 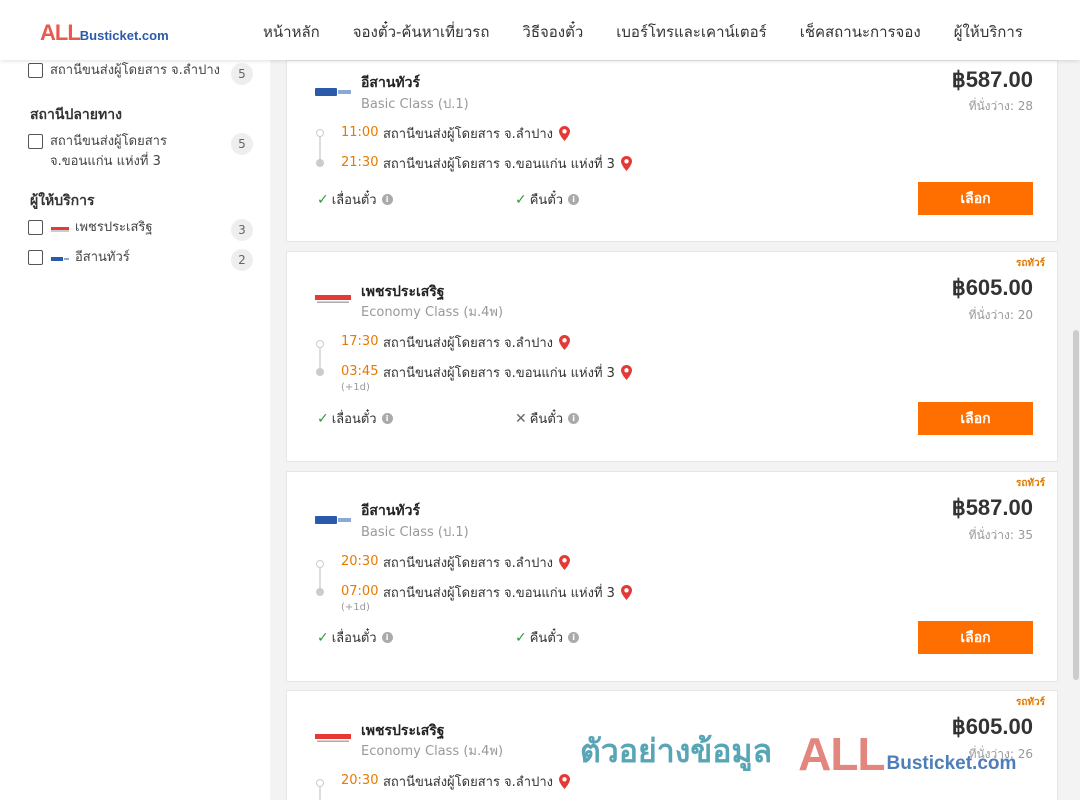 I want to click on count-badge: 5, so click(x=242, y=74).